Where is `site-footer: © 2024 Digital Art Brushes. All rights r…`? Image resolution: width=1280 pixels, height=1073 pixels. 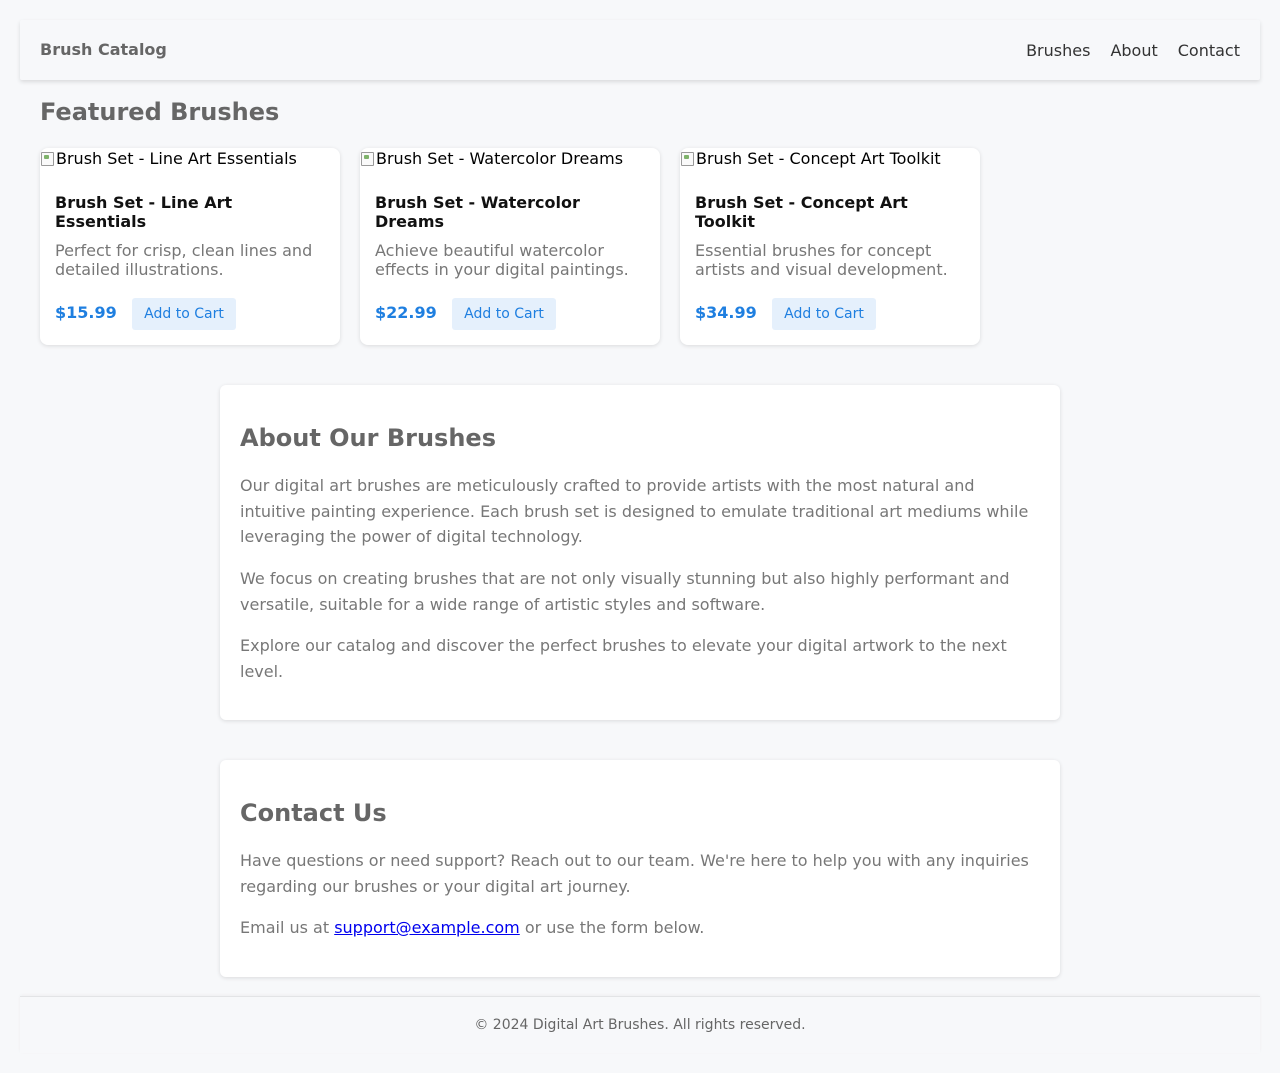
site-footer: © 2024 Digital Art Brushes. All rights r… is located at coordinates (640, 1024).